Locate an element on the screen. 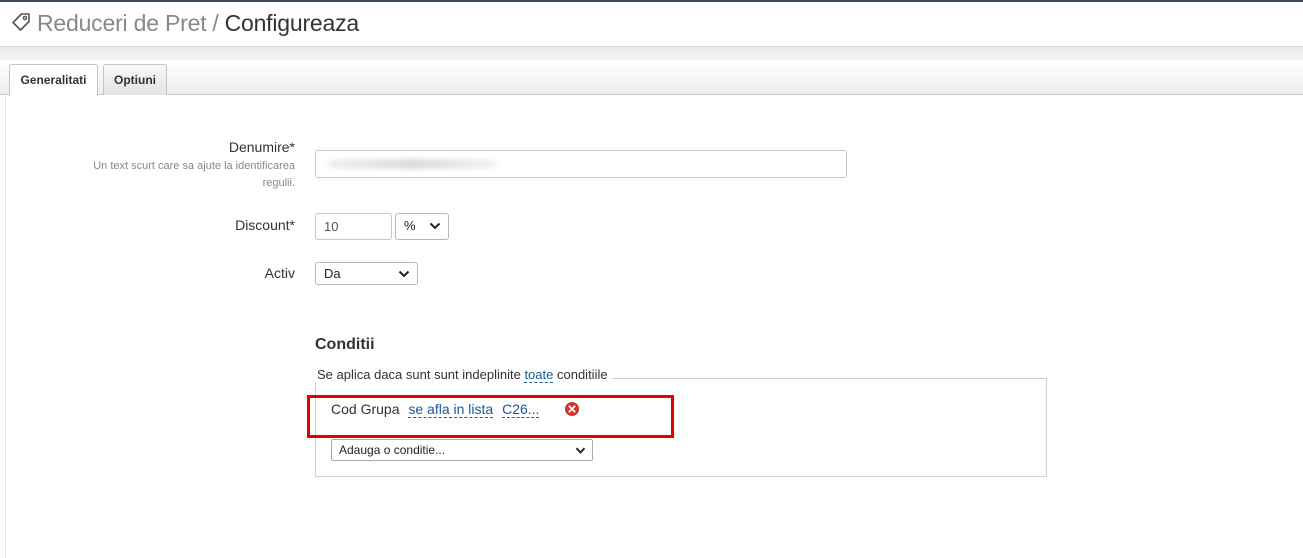 The height and width of the screenshot is (558, 1303). discount-input: 10 is located at coordinates (353, 226).